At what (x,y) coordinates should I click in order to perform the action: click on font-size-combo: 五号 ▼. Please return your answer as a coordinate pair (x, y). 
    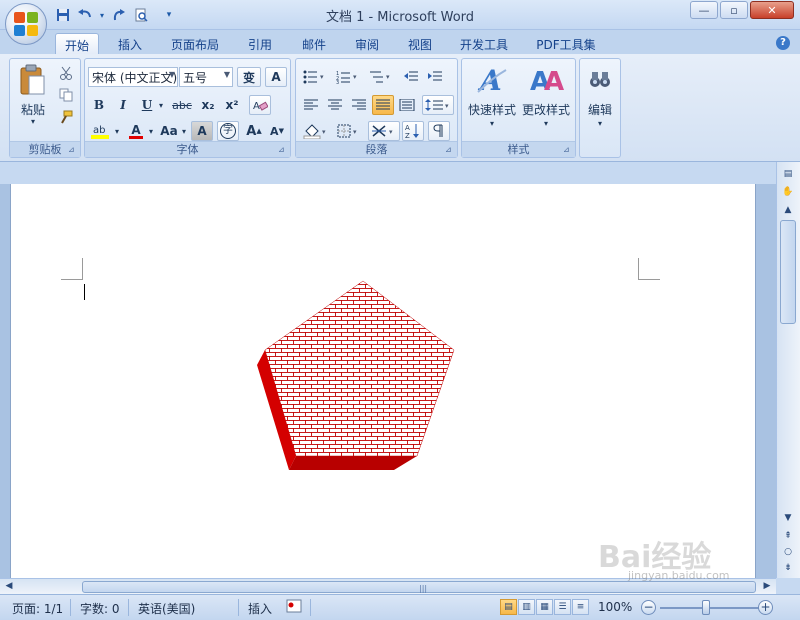
    Looking at the image, I should click on (206, 77).